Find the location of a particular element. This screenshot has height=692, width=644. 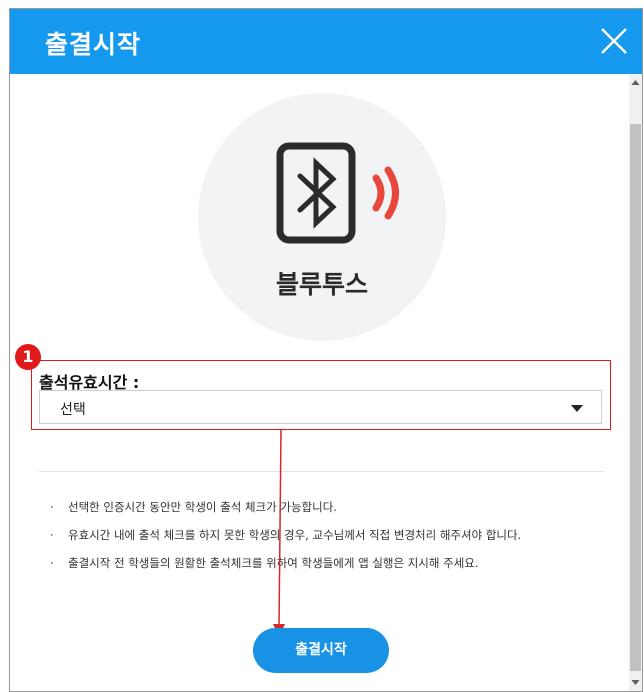

valid-time-selected-value: 선택 is located at coordinates (73, 410).